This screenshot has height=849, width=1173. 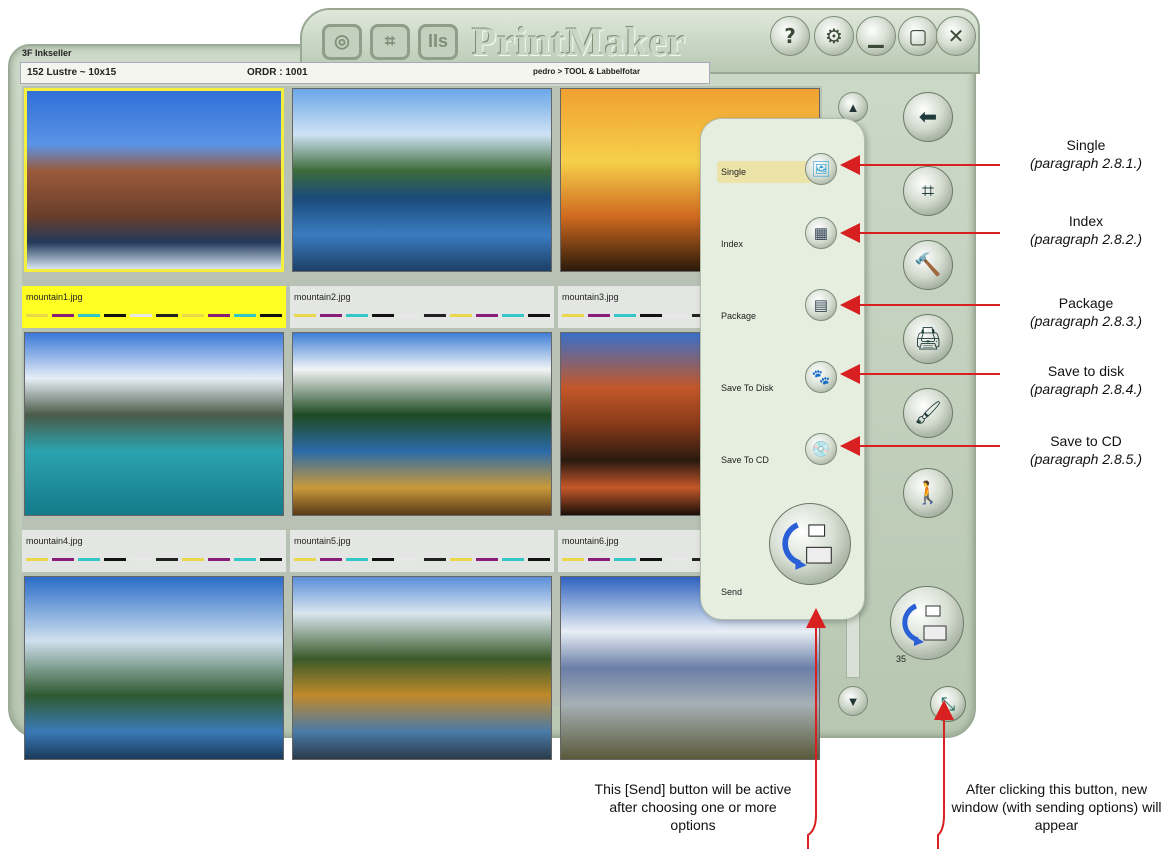 I want to click on callout-save-to-disk: Save to disk (paragraph 2.8.4.), so click(x=1086, y=380).